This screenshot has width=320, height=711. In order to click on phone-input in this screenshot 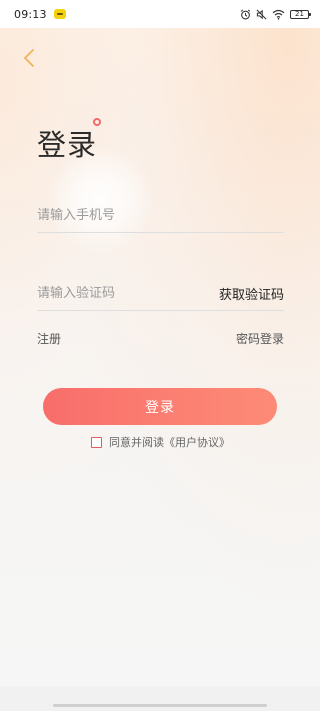, I will do `click(160, 215)`.